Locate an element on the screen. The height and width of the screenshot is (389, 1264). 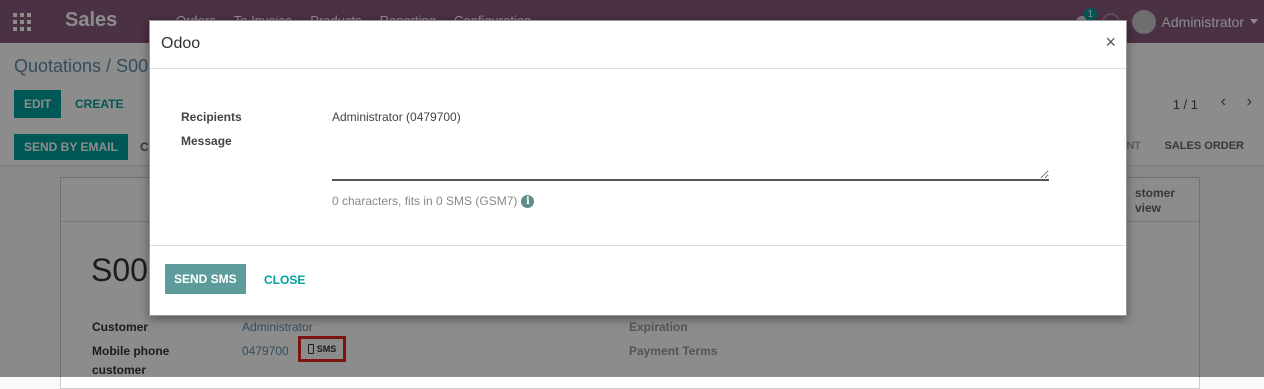
close-button: CLOSE is located at coordinates (284, 280).